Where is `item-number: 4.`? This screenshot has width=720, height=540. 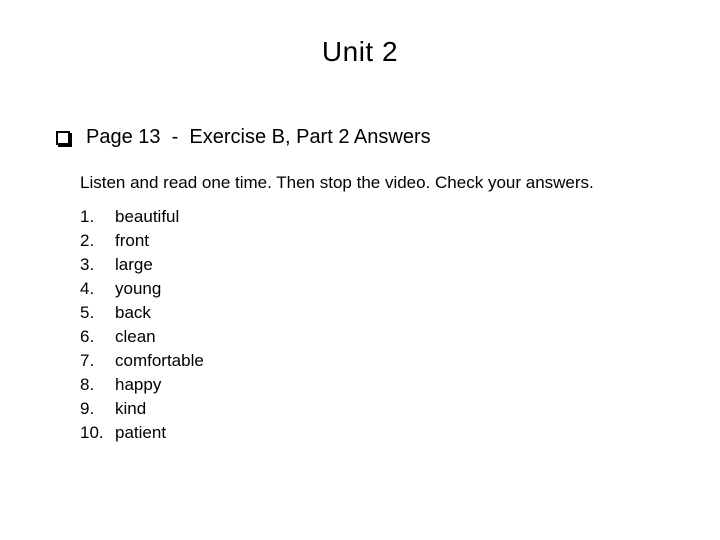
item-number: 4. is located at coordinates (87, 288).